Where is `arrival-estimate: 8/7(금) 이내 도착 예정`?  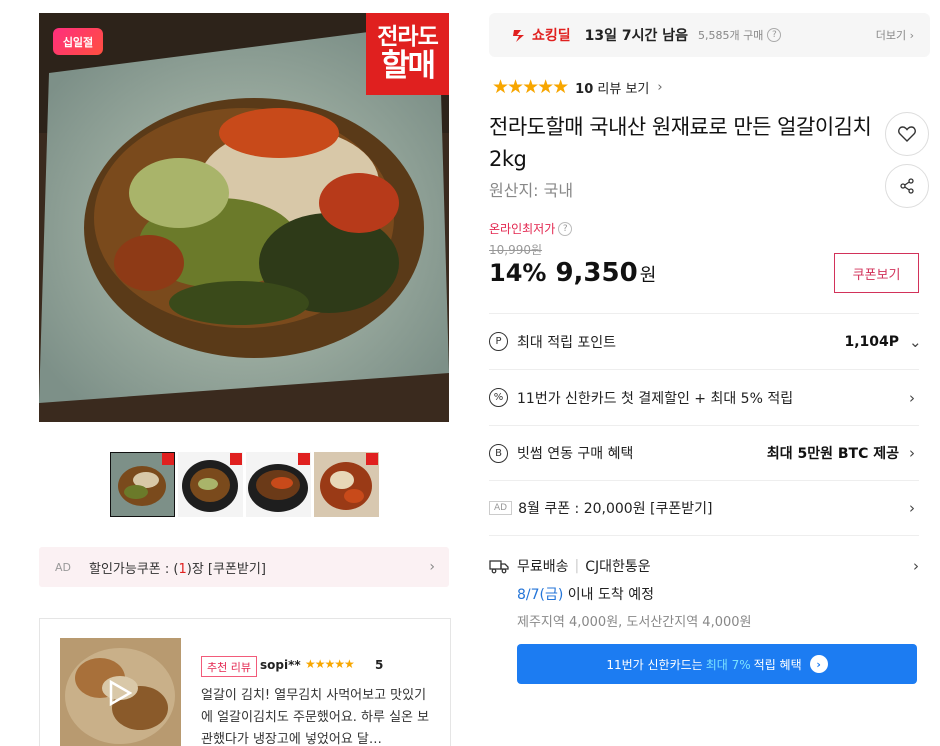 arrival-estimate: 8/7(금) 이내 도착 예정 is located at coordinates (718, 594).